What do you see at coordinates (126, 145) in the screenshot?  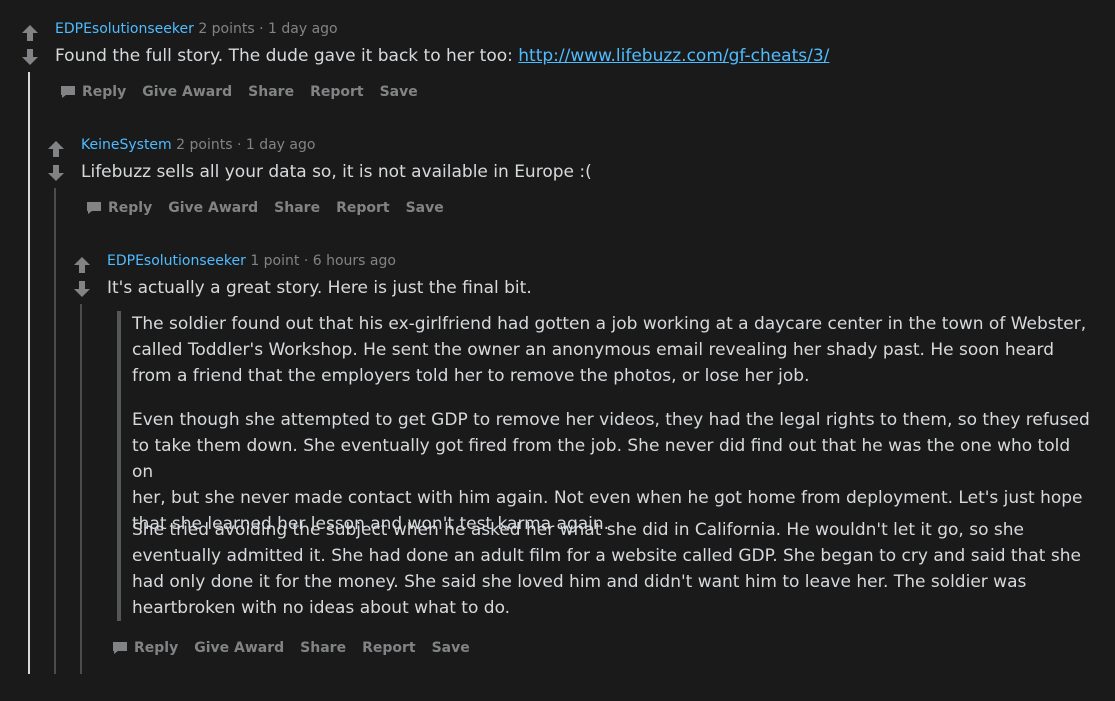 I see `username-link: KeineSystem` at bounding box center [126, 145].